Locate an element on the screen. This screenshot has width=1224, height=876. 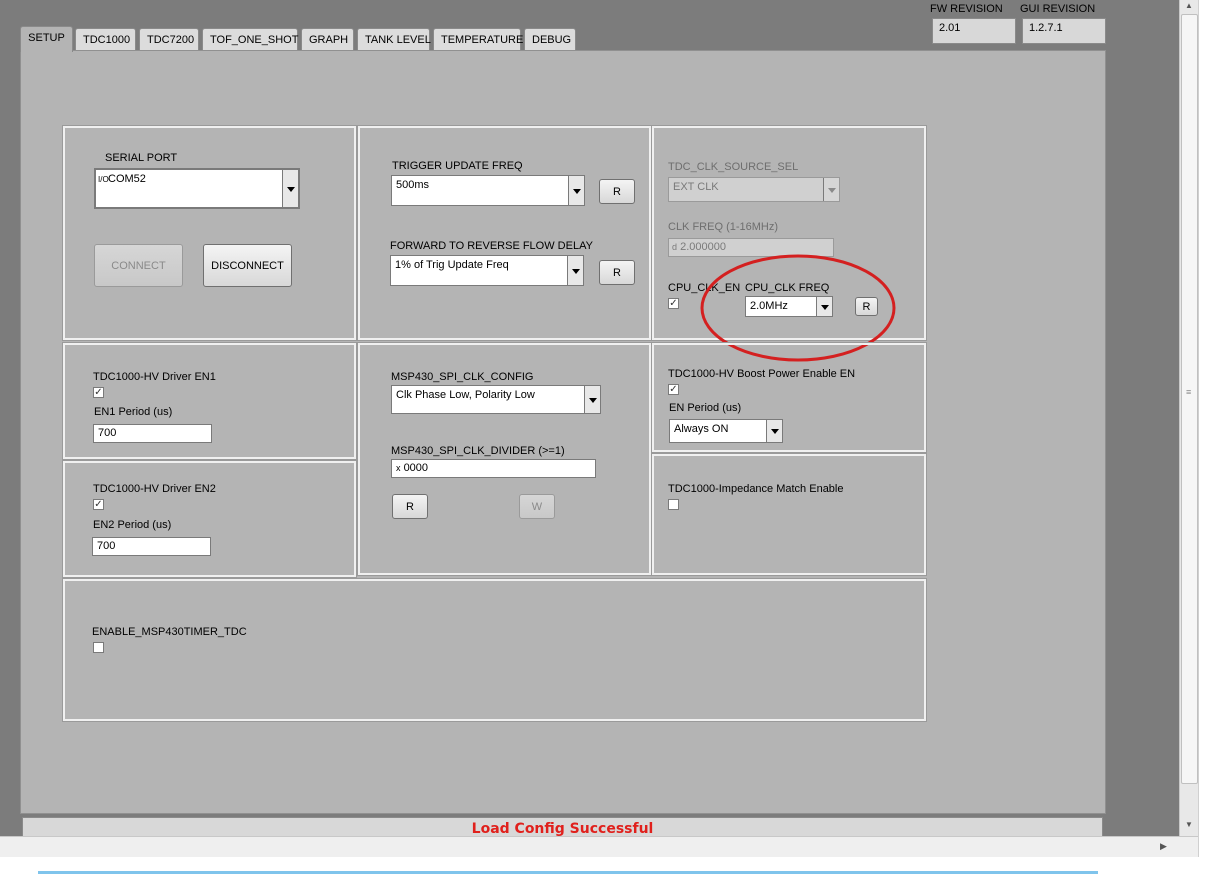
tab-debug: DEBUG is located at coordinates (550, 39).